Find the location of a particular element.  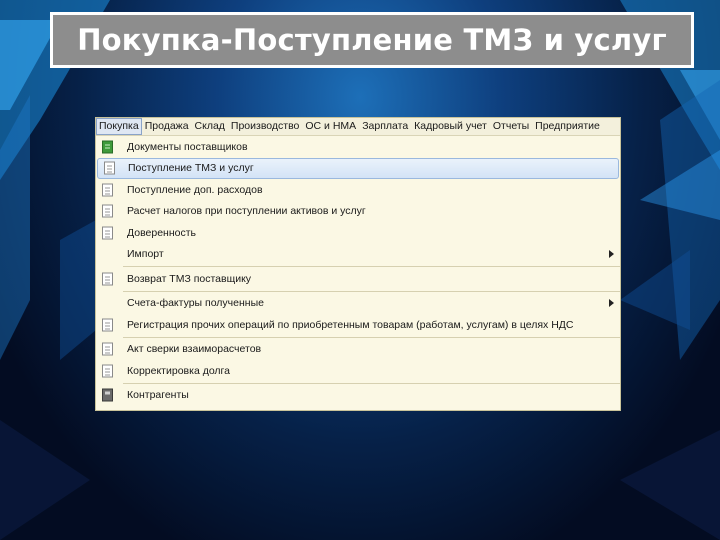

menu-item-korrektirovka-dolga: Корректировка долга is located at coordinates (358, 371).